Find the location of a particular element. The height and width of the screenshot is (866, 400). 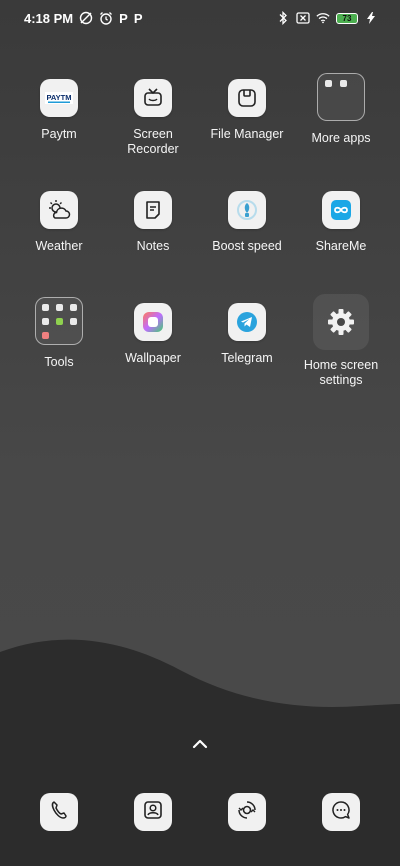

contacts-icon is located at coordinates (153, 812).